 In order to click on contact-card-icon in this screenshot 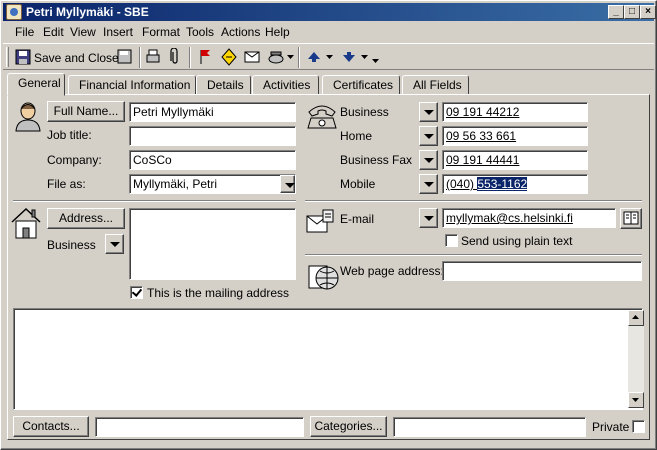, I will do `click(14, 12)`.